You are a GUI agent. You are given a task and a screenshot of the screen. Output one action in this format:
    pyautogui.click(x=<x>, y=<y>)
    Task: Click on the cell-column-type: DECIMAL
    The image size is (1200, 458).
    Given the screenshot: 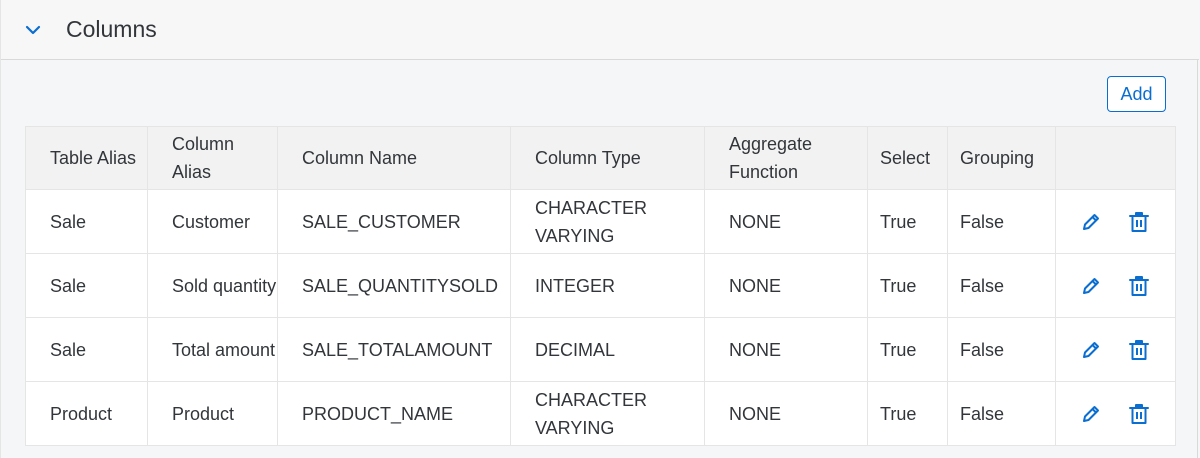 What is the action you would take?
    pyautogui.click(x=607, y=349)
    